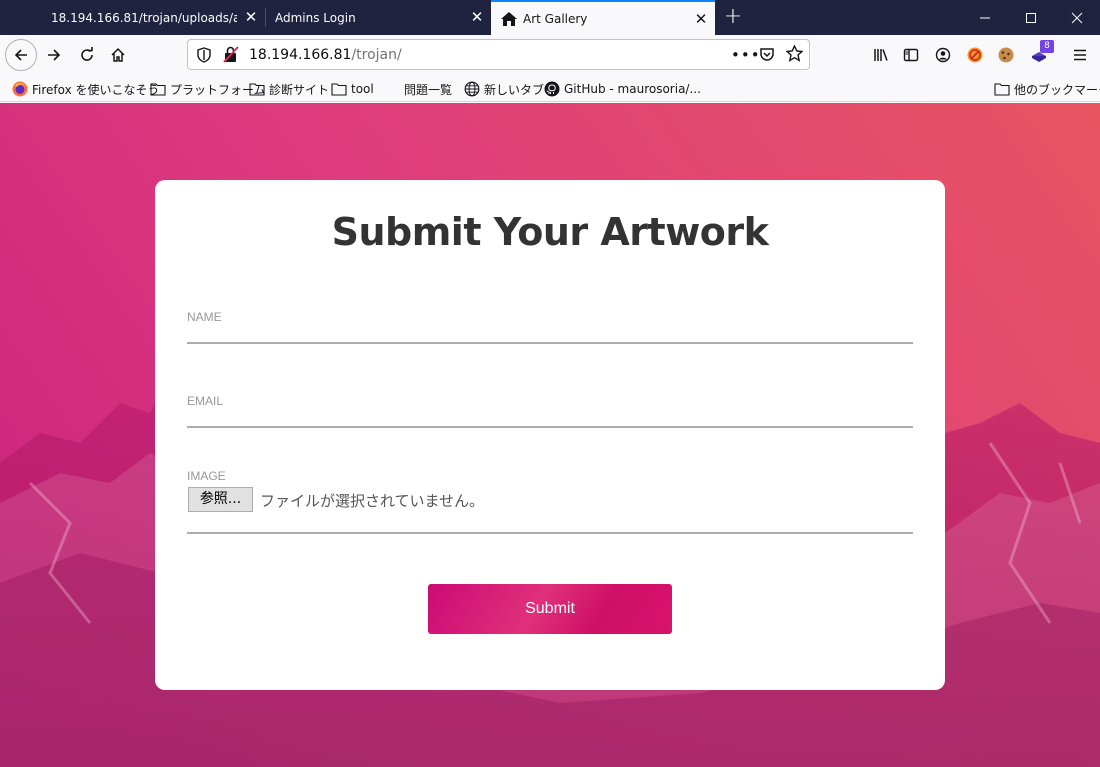 The image size is (1100, 767). I want to click on tab-admins-login: Admins Login ✕, so click(378, 17).